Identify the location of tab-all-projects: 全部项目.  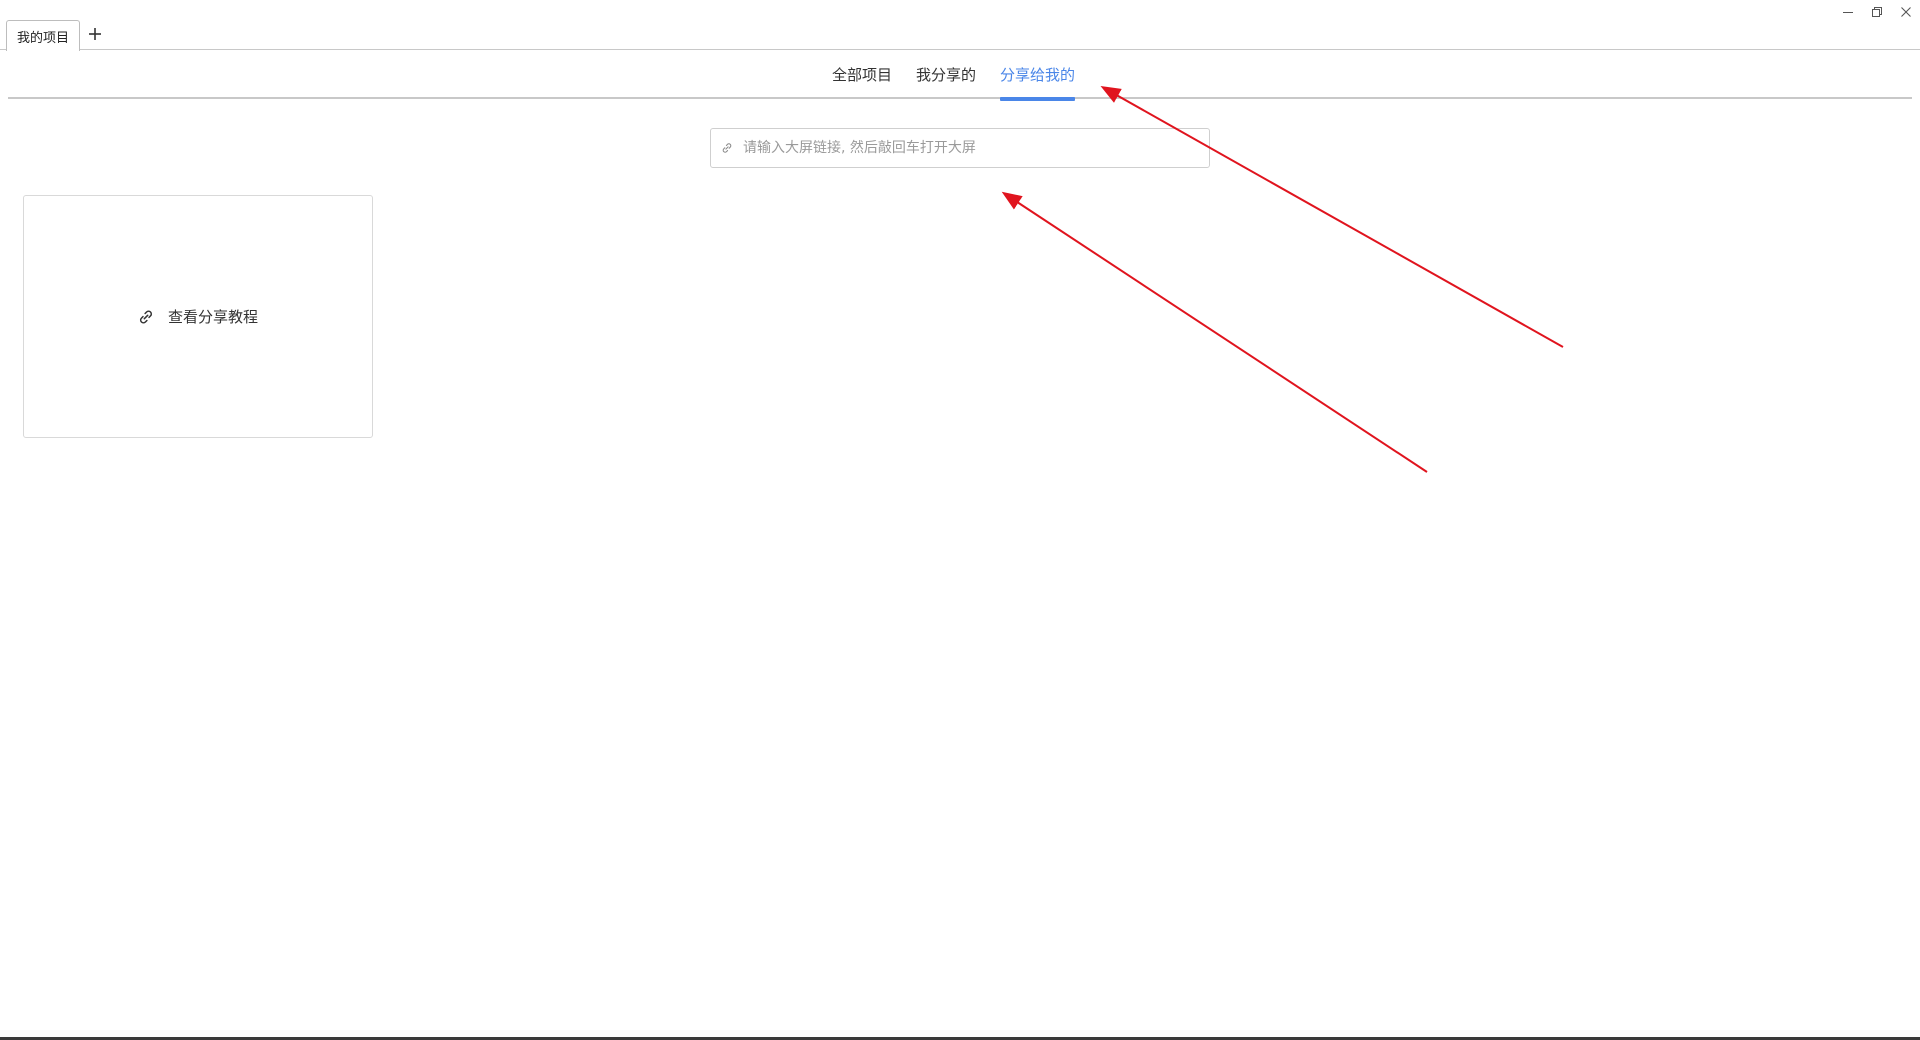
(862, 74).